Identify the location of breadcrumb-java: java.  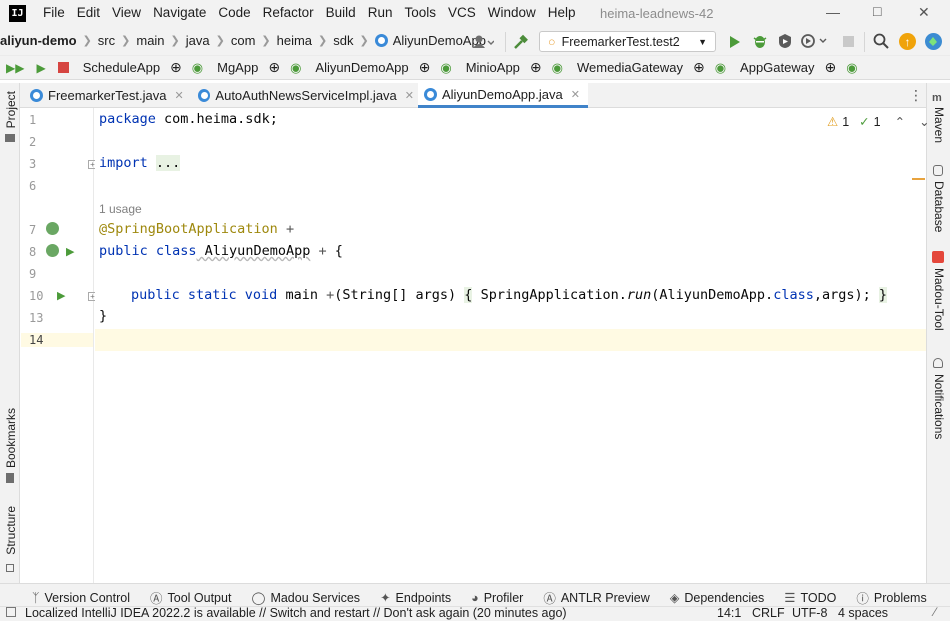
(198, 40).